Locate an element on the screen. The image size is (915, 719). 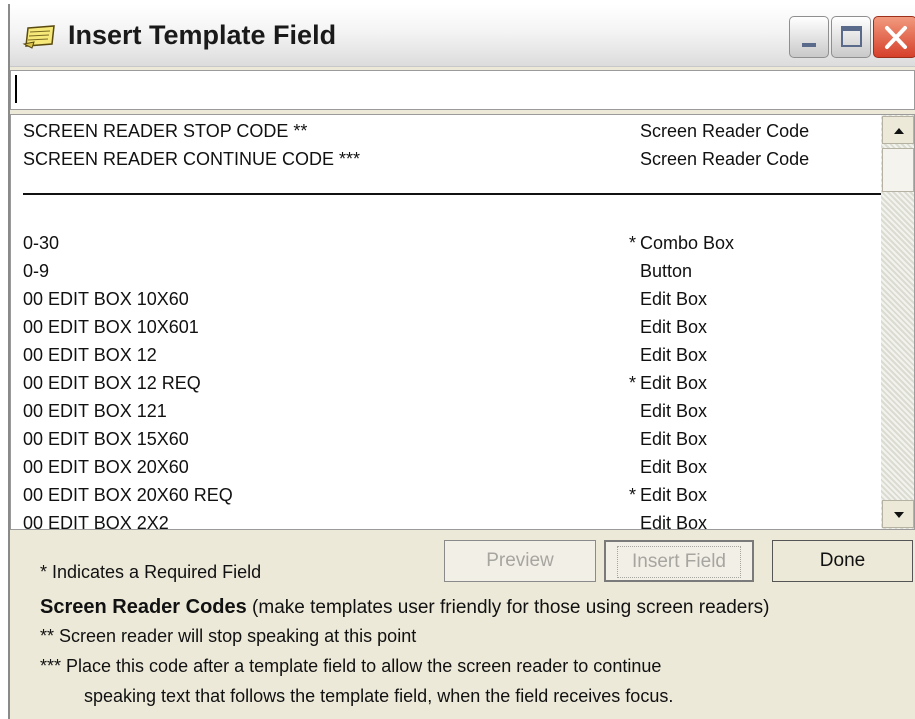
field-name: 00 EDIT BOX 15X60 is located at coordinates (106, 439).